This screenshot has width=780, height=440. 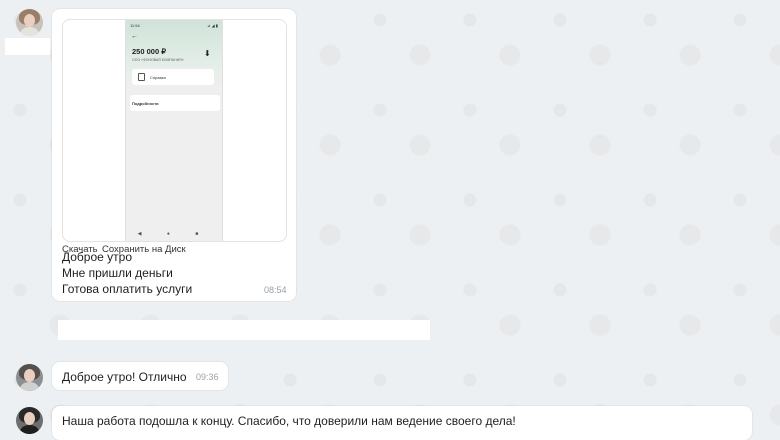 What do you see at coordinates (134, 36) in the screenshot?
I see `back-arrow-icon: ←` at bounding box center [134, 36].